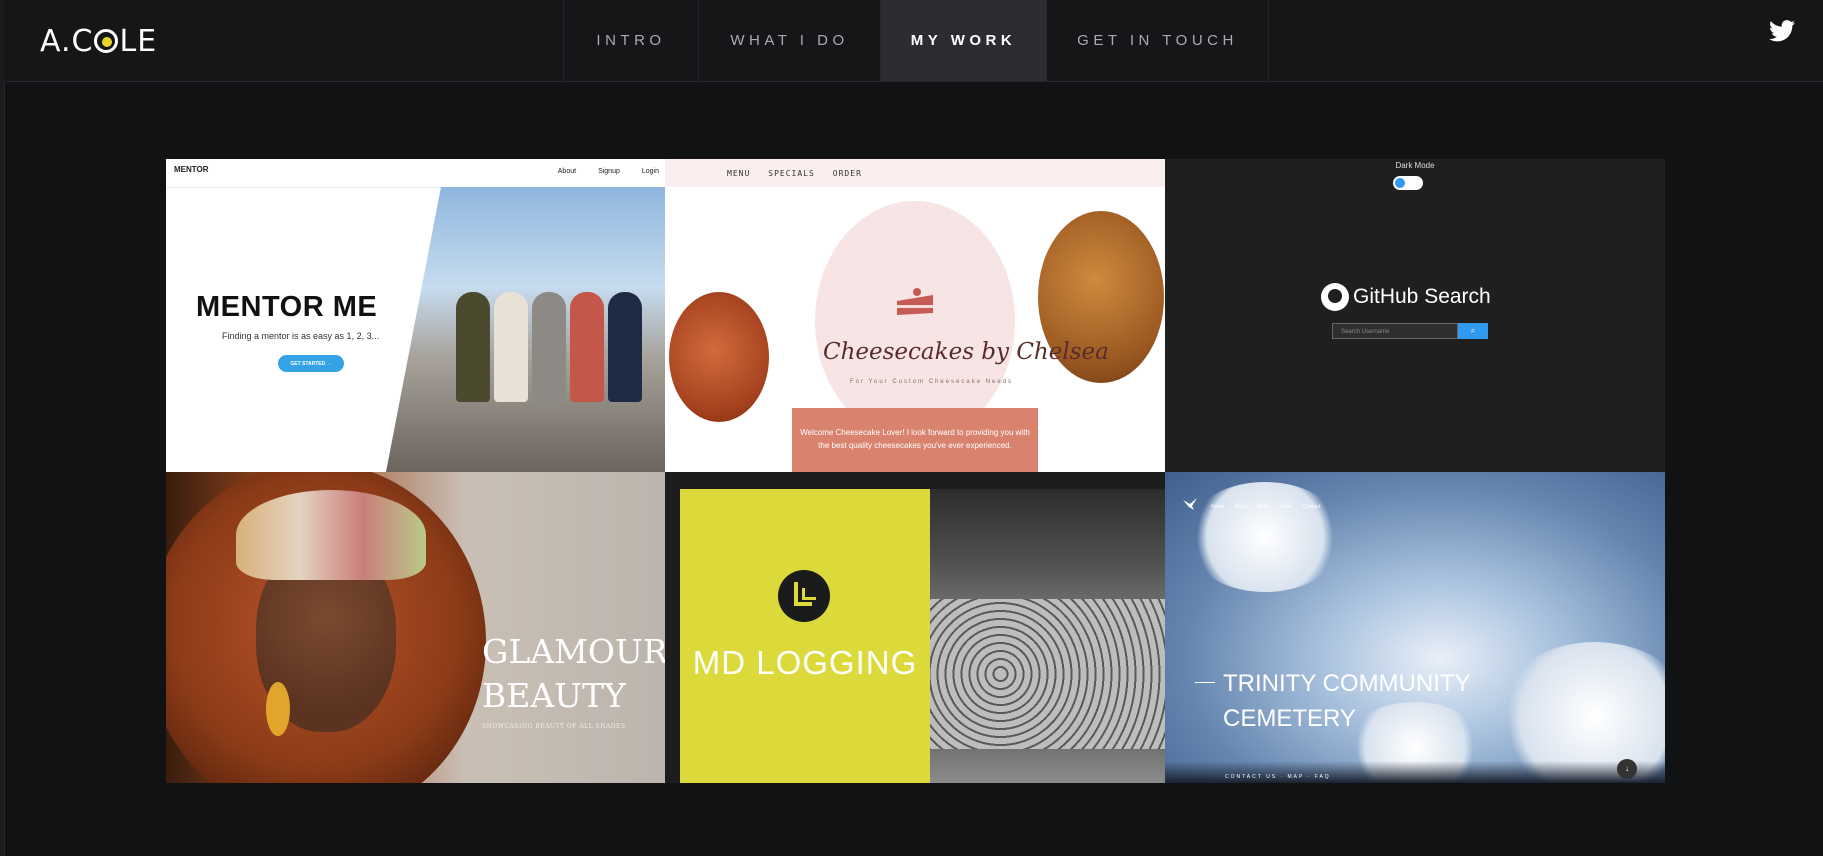 The image size is (1823, 856). I want to click on glamour-title: GLAMOUR BEAUTY, so click(573, 674).